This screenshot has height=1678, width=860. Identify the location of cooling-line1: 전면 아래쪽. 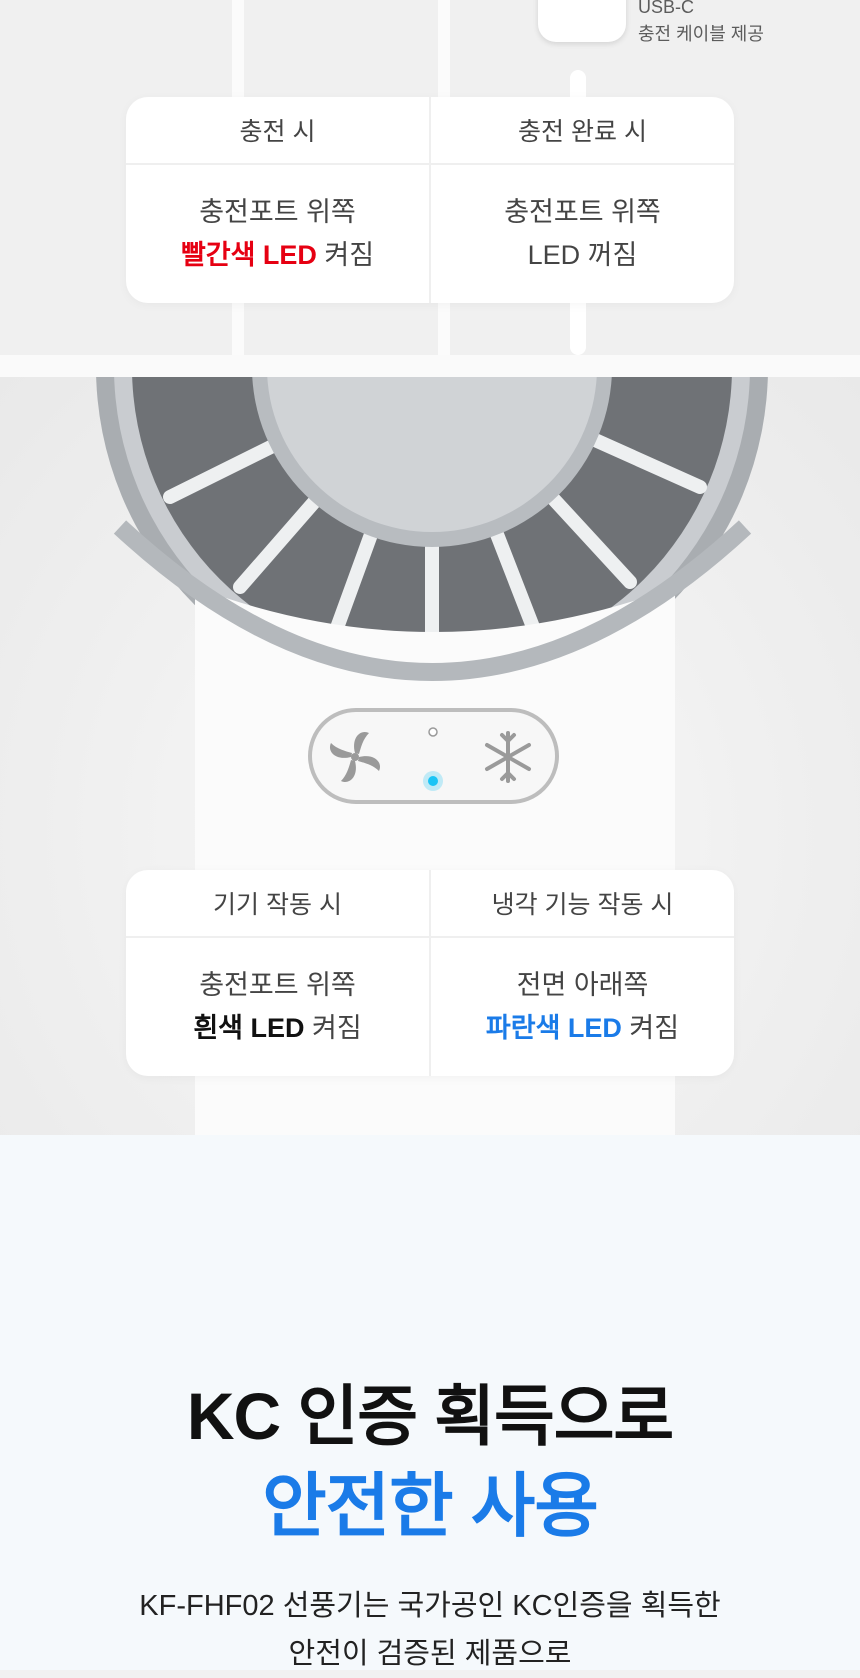
(582, 985).